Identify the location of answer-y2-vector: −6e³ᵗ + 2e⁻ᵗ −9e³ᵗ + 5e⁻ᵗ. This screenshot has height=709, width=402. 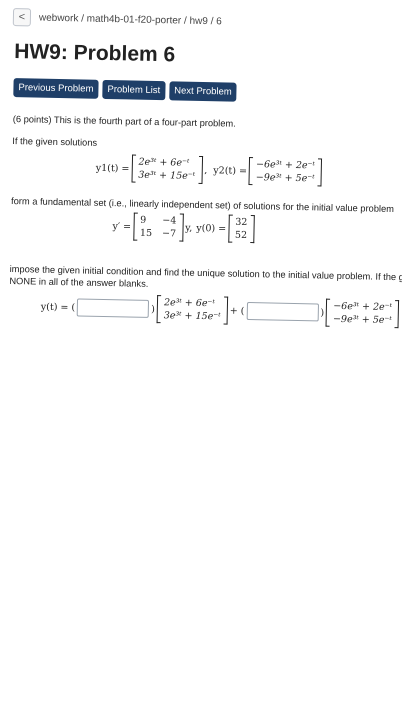
(362, 313).